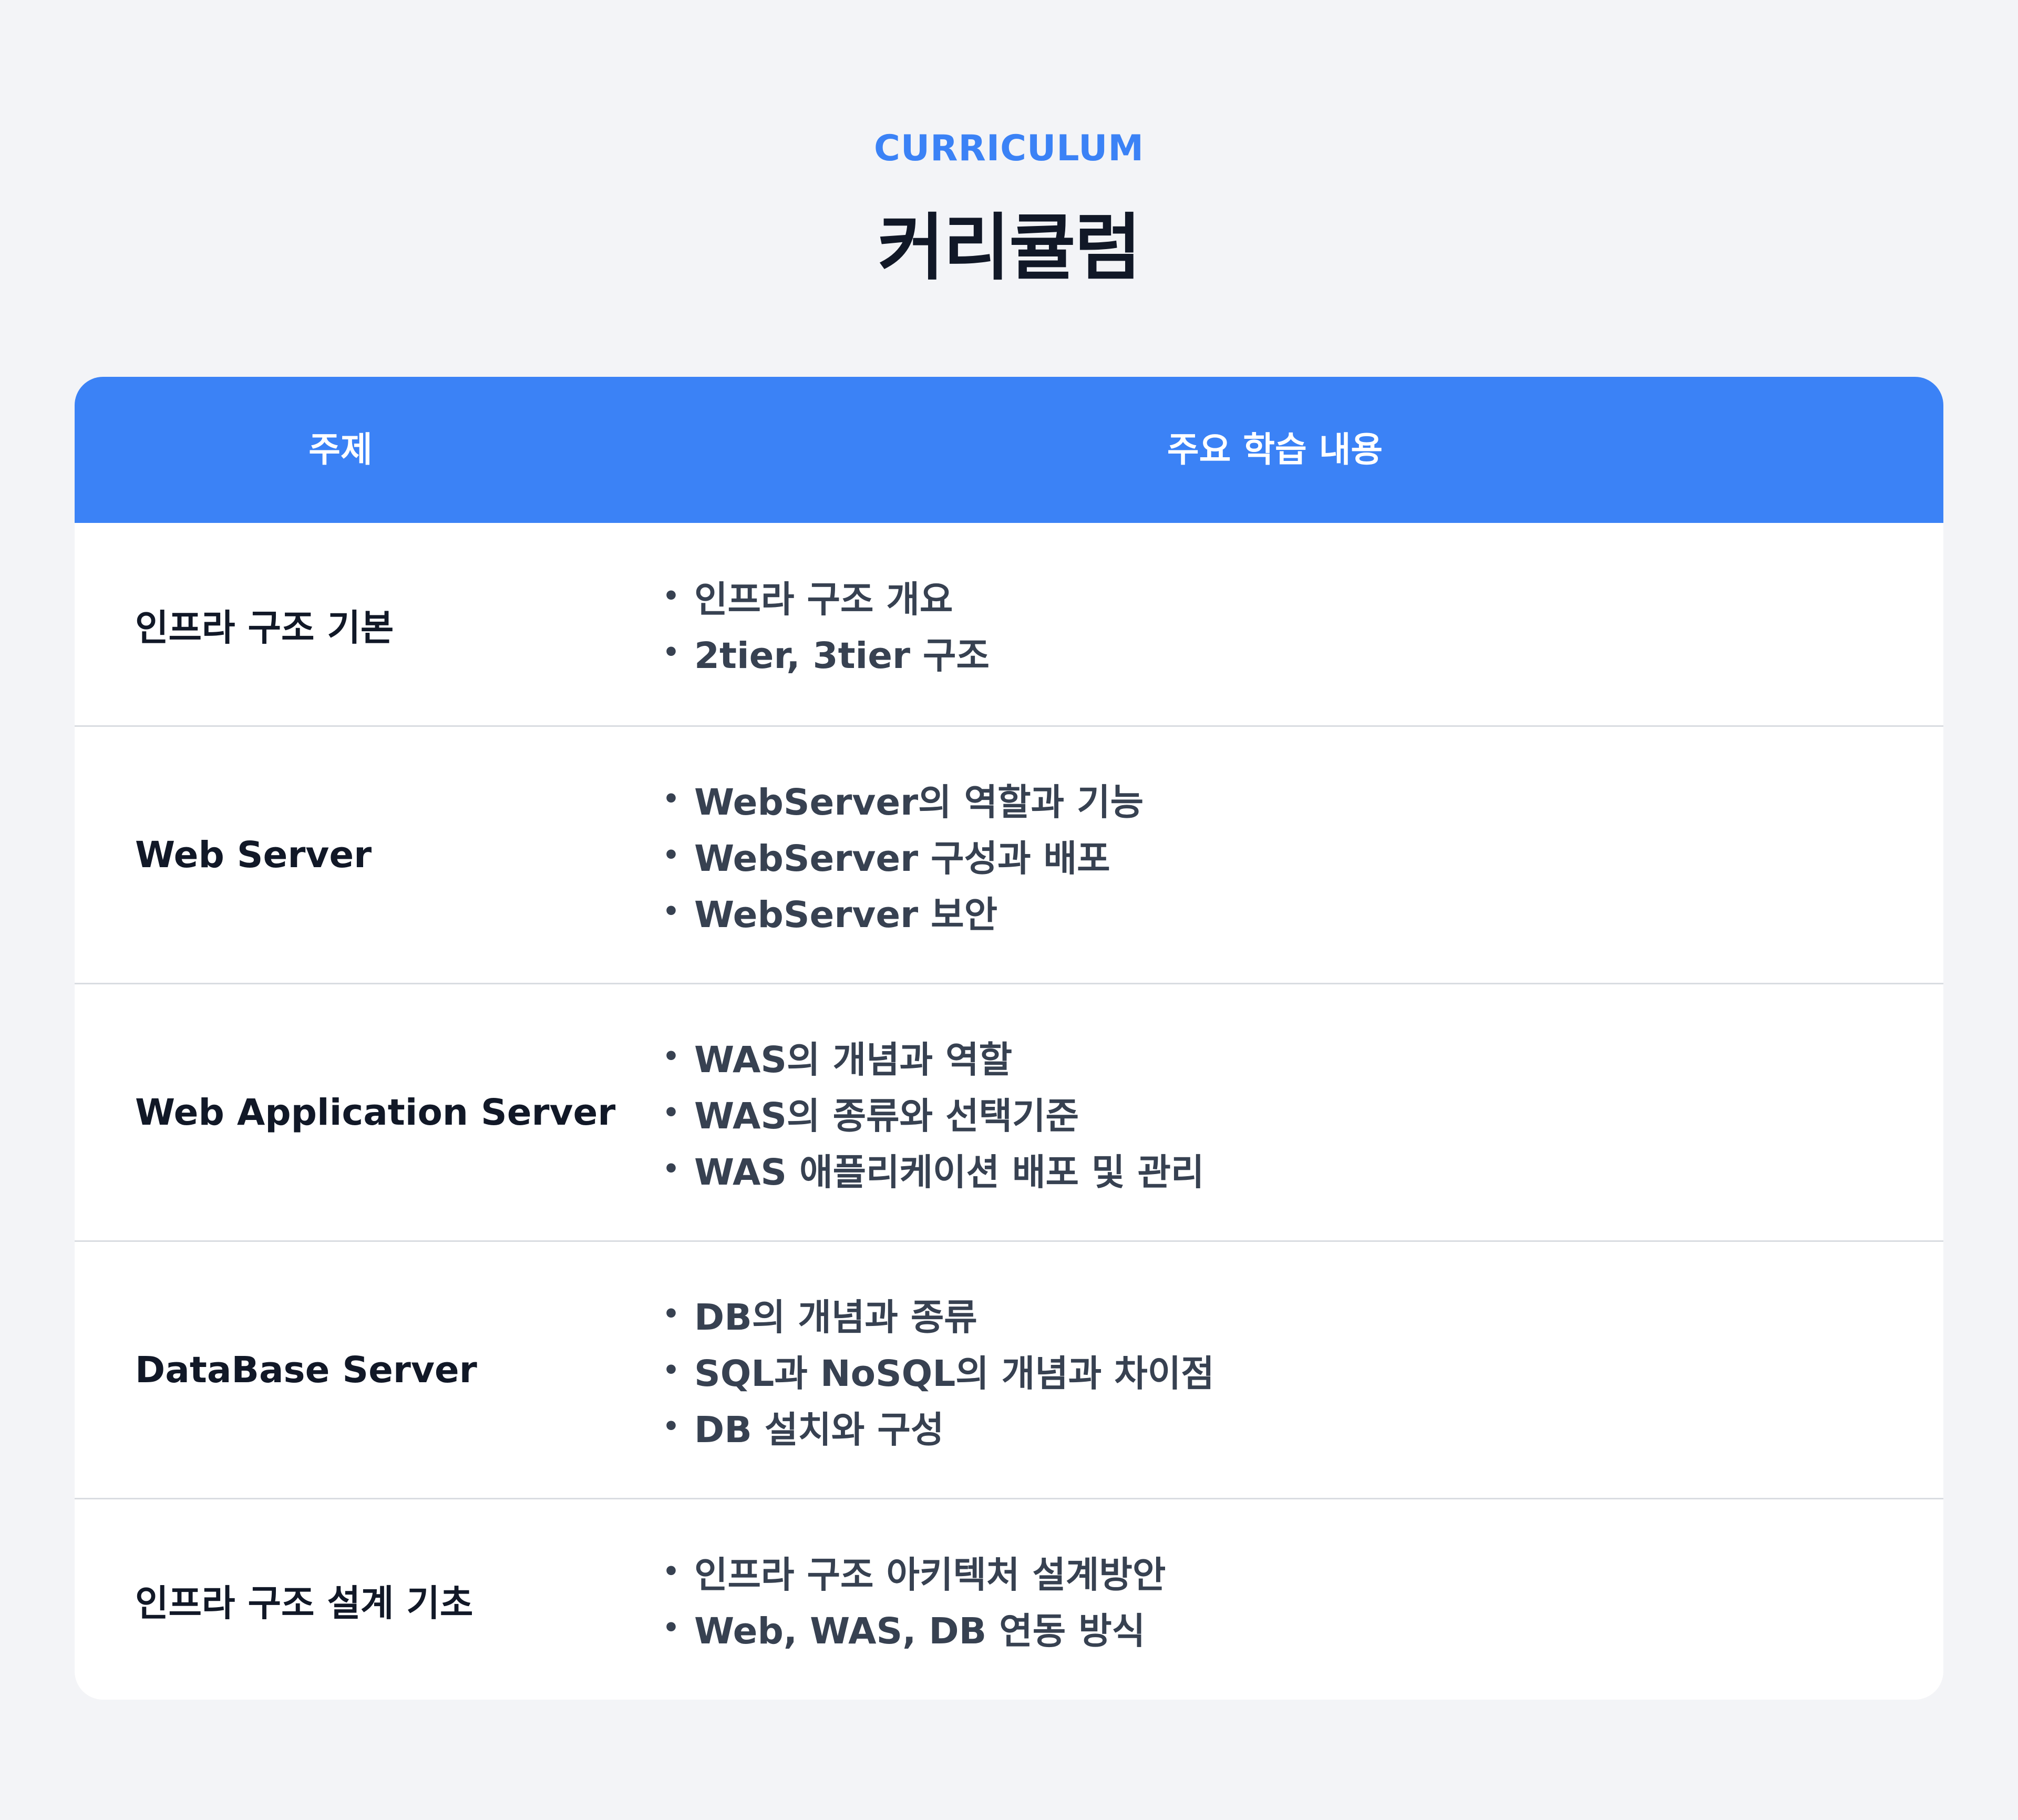  I want to click on list-item-text: SQL과 NoSQL의 개념과 차이점, so click(954, 1373).